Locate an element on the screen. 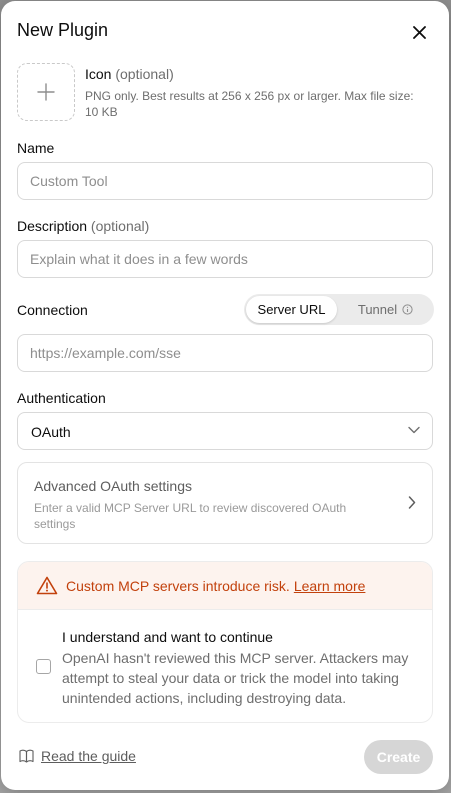  consent-title: I understand and want to continue is located at coordinates (167, 637).